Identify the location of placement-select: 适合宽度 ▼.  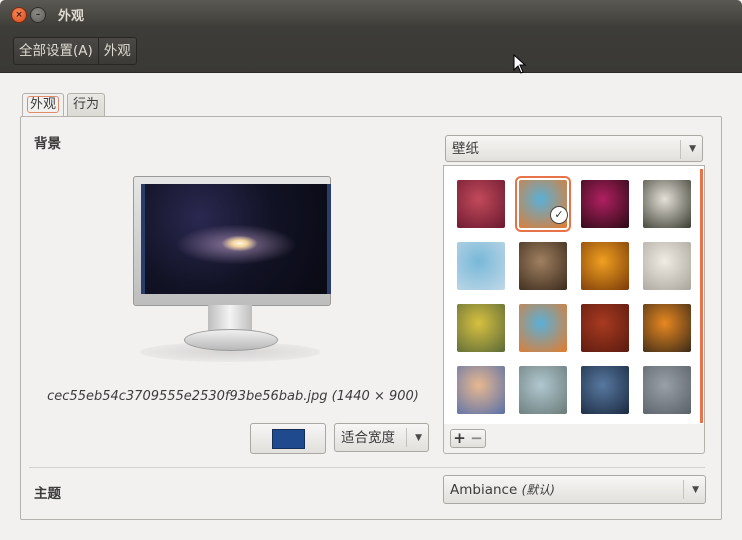
(381, 437).